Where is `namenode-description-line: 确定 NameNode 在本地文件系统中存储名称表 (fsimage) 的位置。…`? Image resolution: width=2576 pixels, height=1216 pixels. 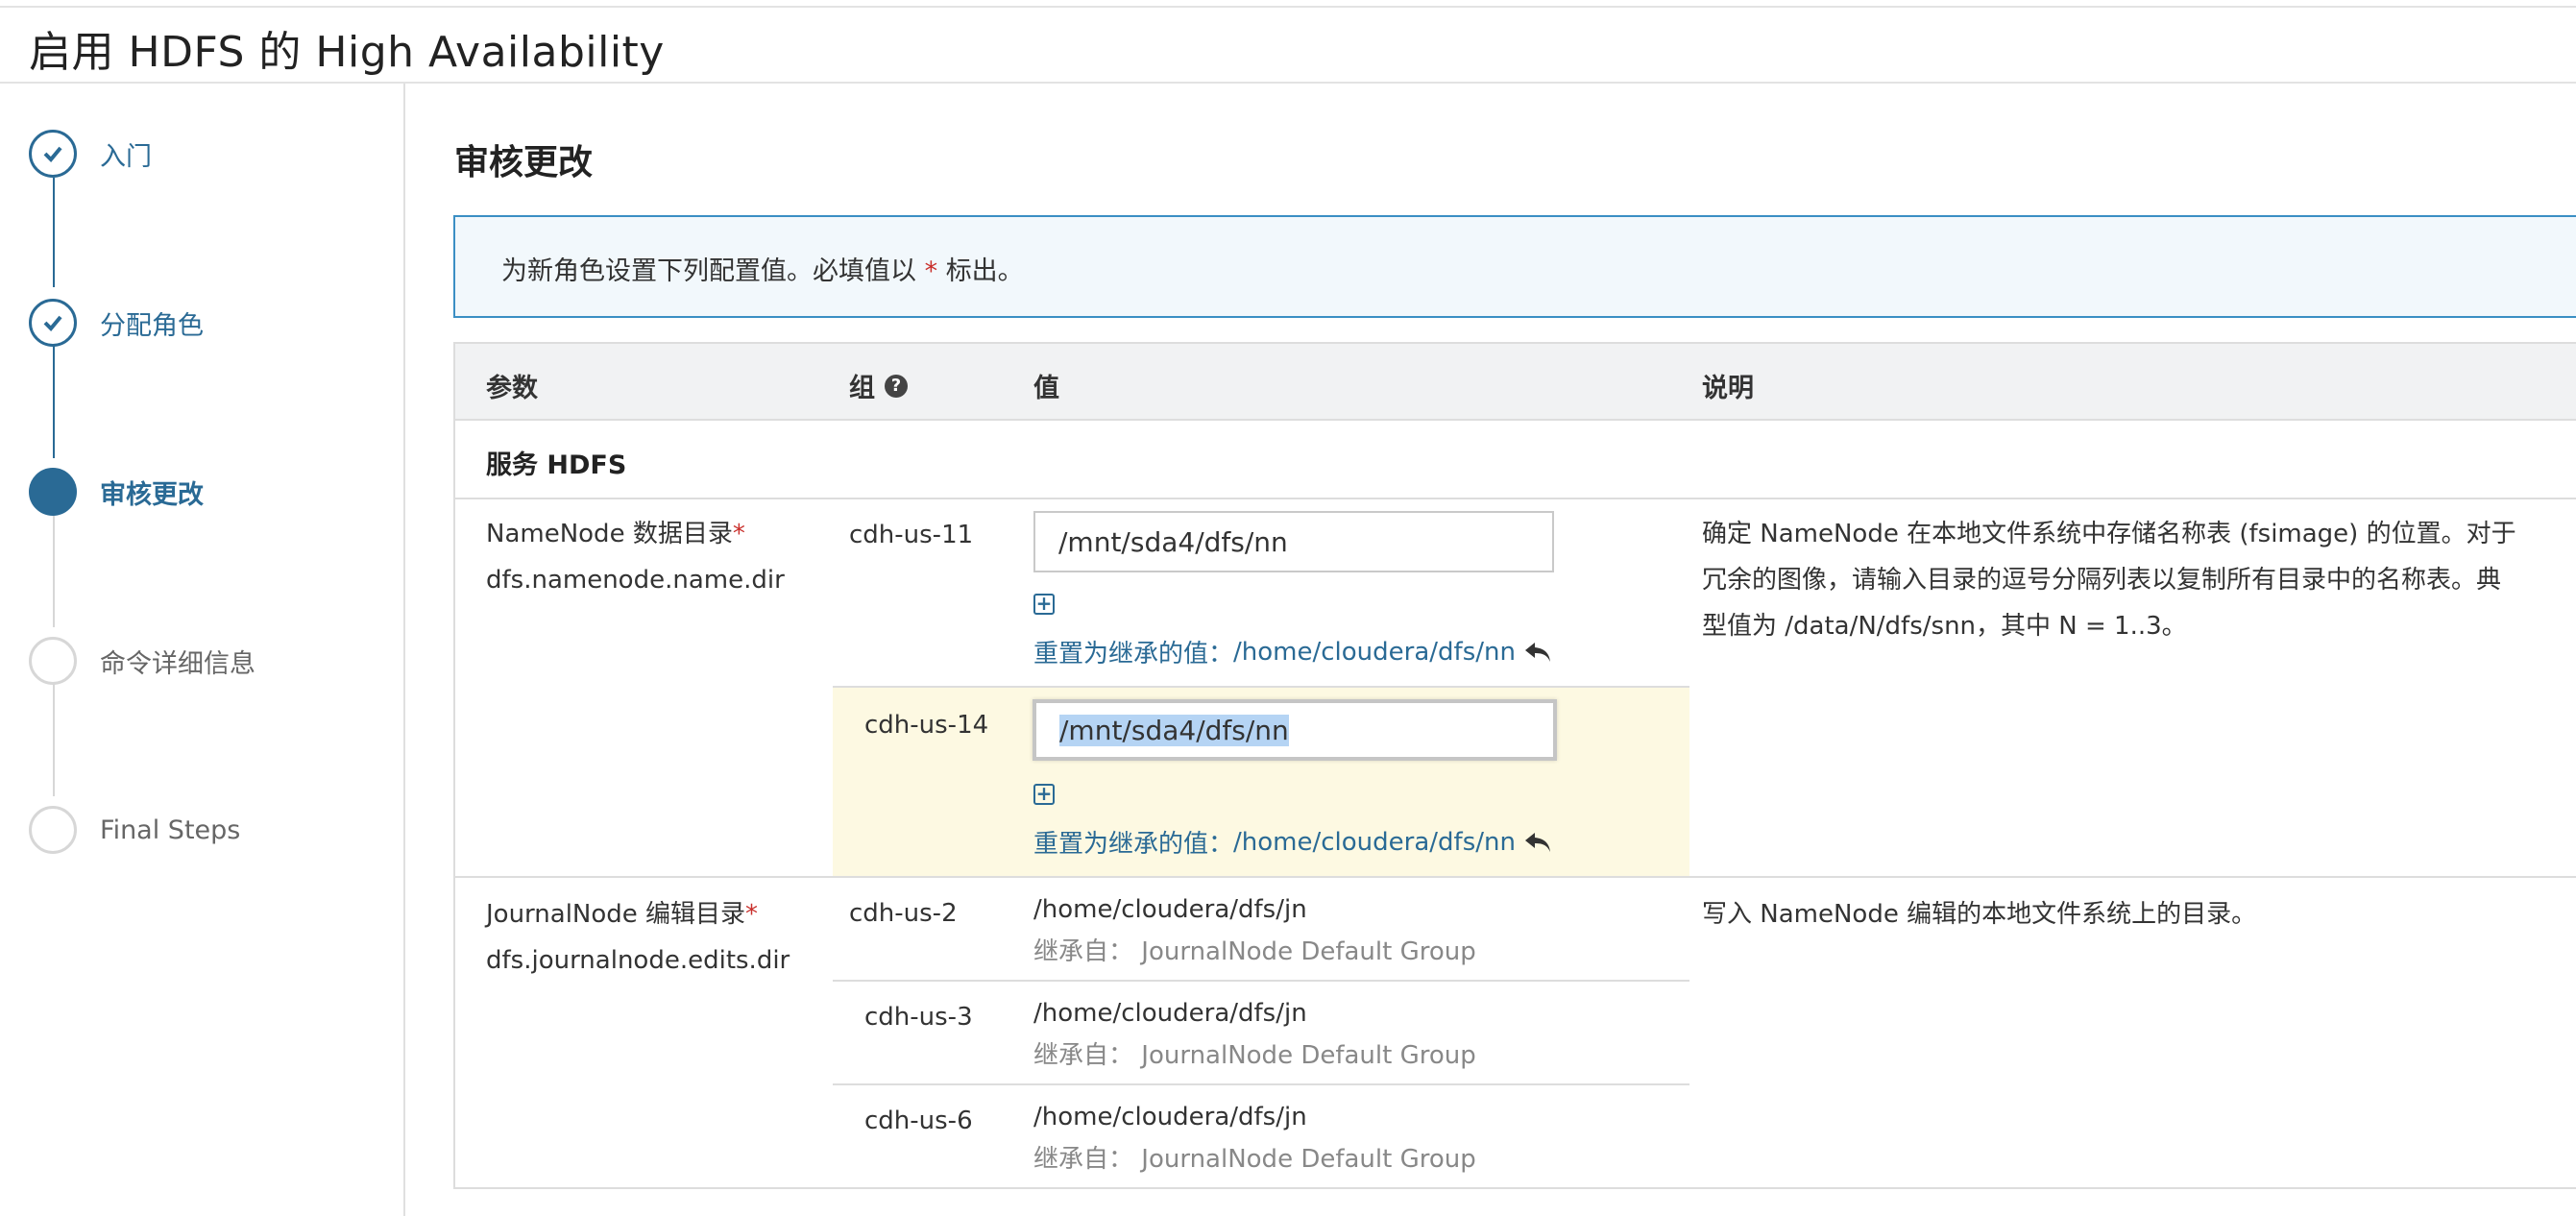
namenode-description-line: 确定 NameNode 在本地文件系统中存储名称表 (fsimage) 的位置。… is located at coordinates (2109, 534).